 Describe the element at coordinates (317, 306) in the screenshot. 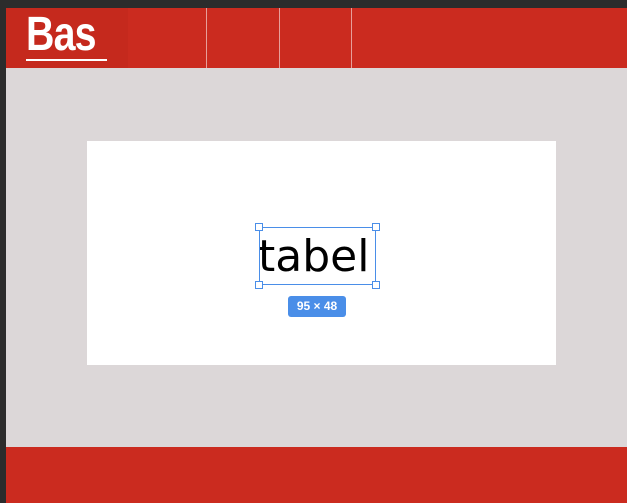

I see `dimension-badge: 95 × 48` at that location.